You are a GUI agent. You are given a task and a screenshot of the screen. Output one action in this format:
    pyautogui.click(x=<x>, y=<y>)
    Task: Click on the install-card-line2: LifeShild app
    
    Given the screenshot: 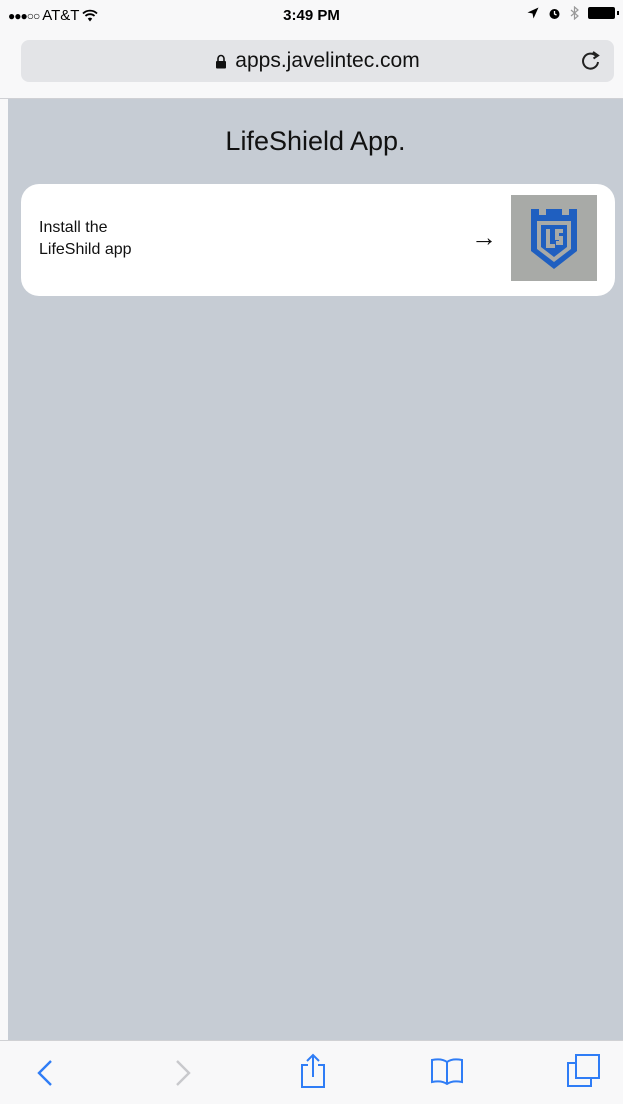 What is the action you would take?
    pyautogui.click(x=85, y=249)
    